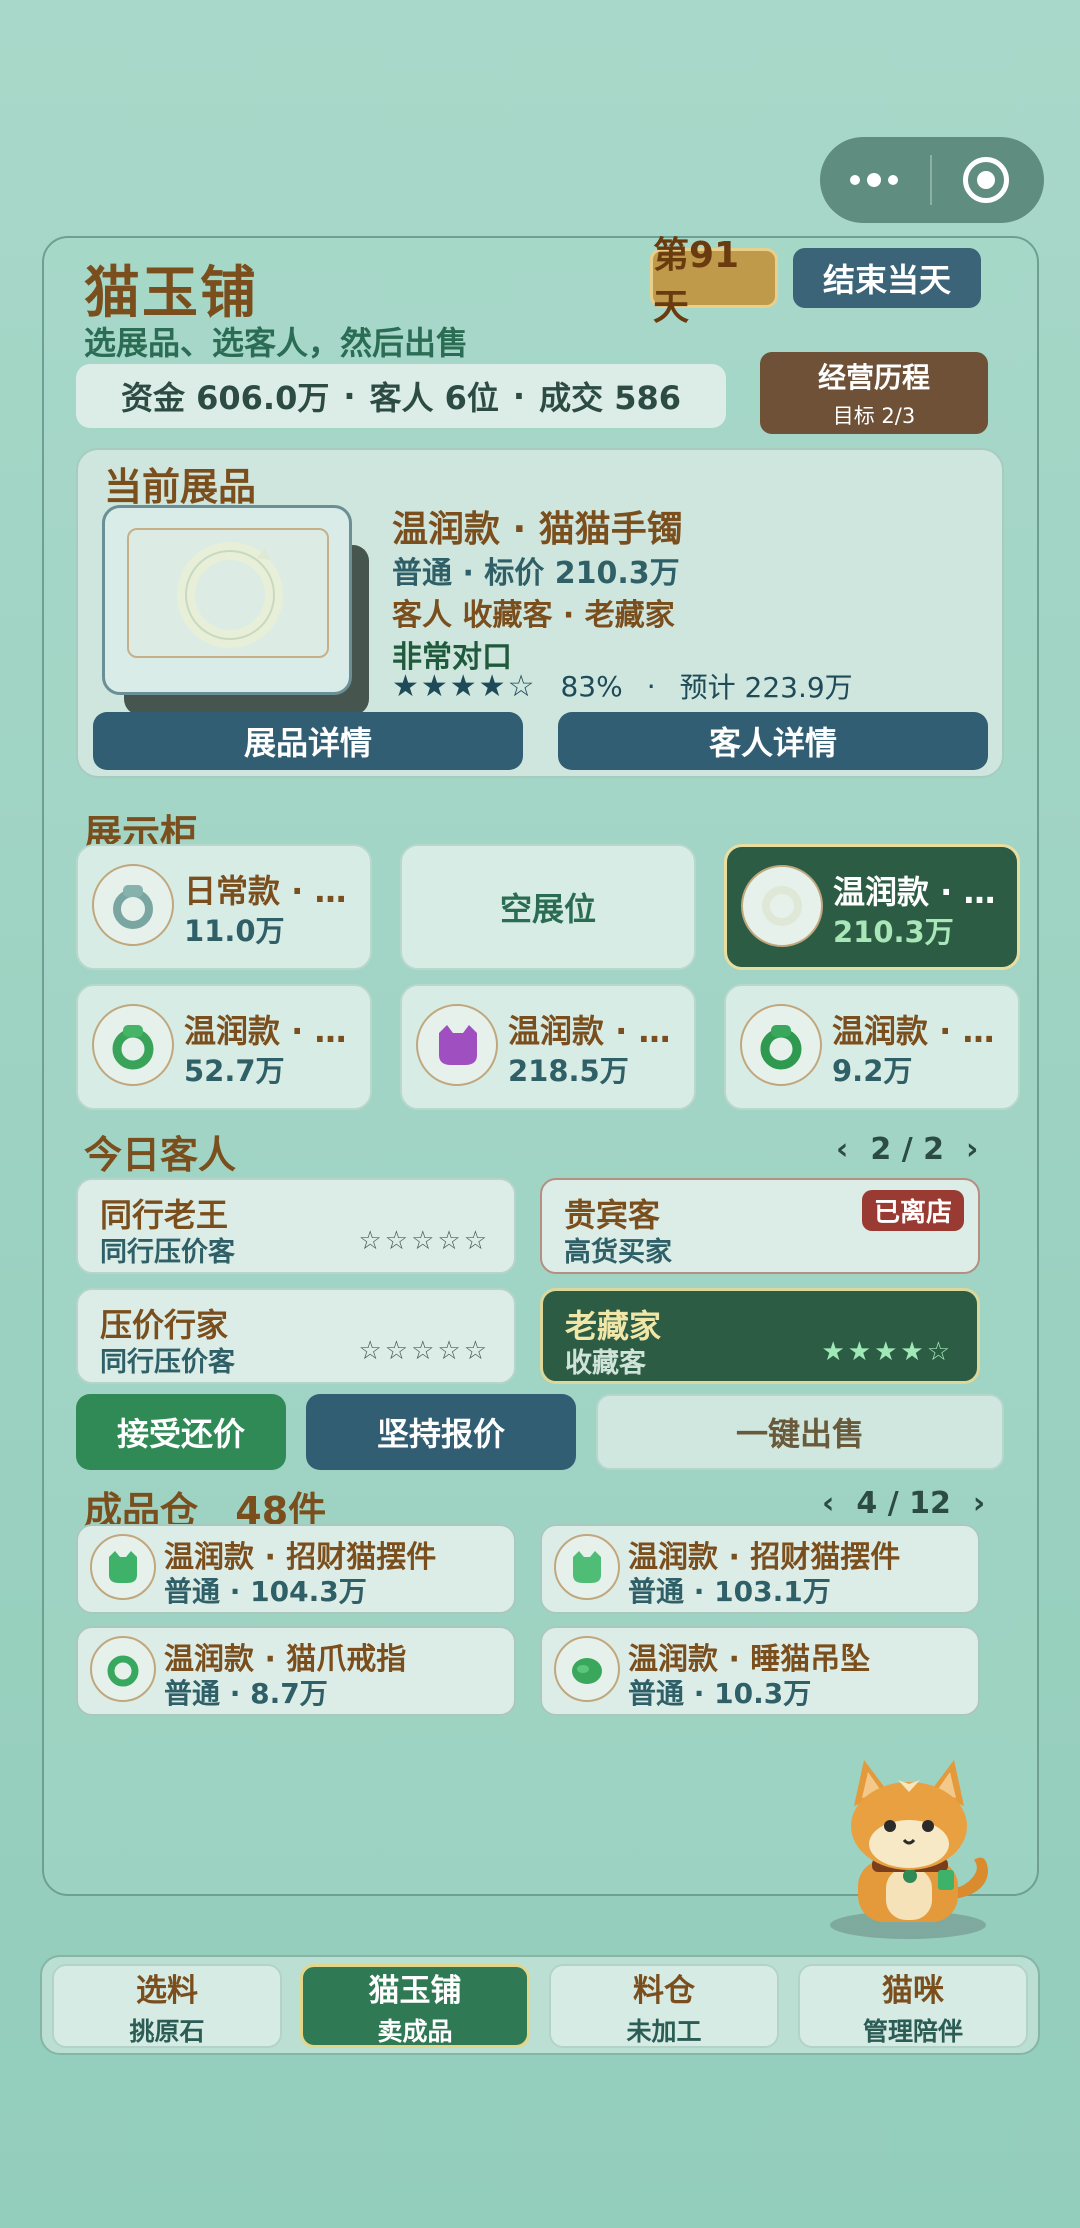 Image resolution: width=1080 pixels, height=2228 pixels. I want to click on inventory-item: 温润款 · 招财猫摆件 普通 · 104.3万, so click(296, 1569).